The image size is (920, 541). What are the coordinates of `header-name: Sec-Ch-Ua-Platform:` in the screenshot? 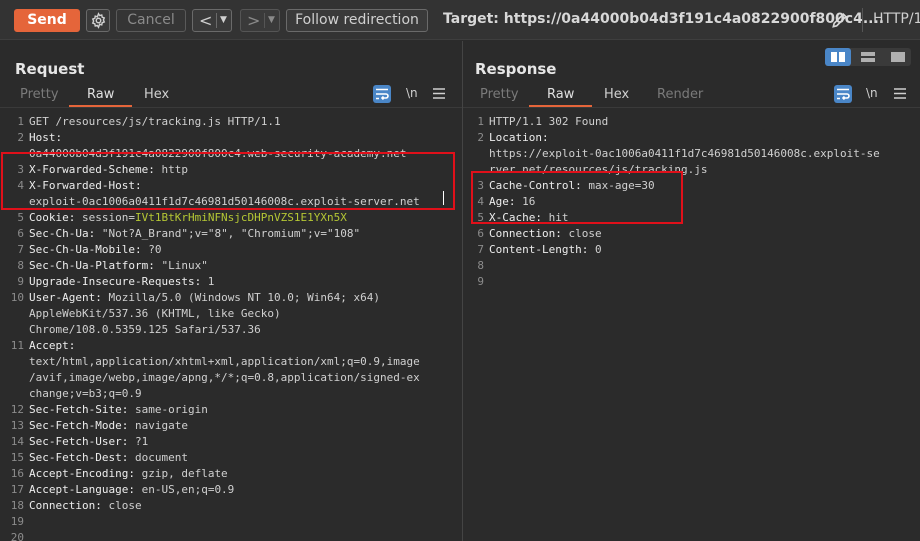 It's located at (92, 265).